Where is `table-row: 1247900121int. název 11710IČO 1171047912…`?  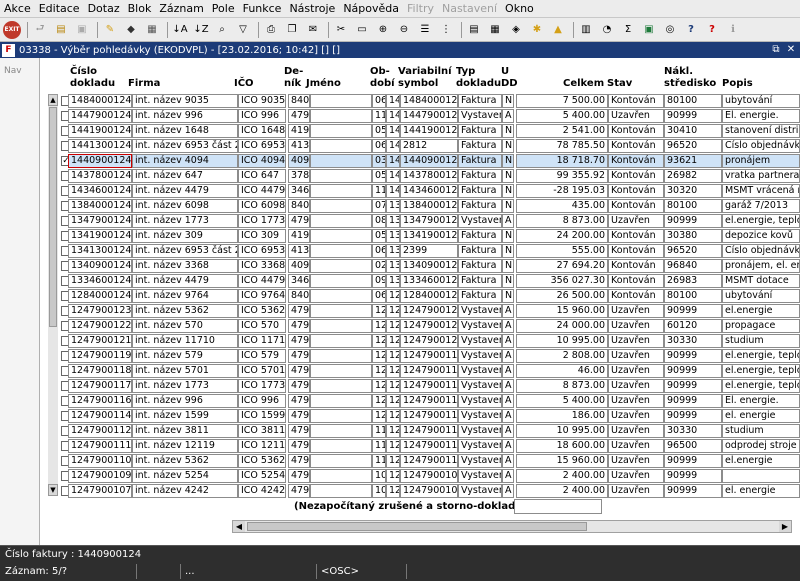
table-row: 1247900121int. název 11710IČO 1171047912… is located at coordinates (424, 341).